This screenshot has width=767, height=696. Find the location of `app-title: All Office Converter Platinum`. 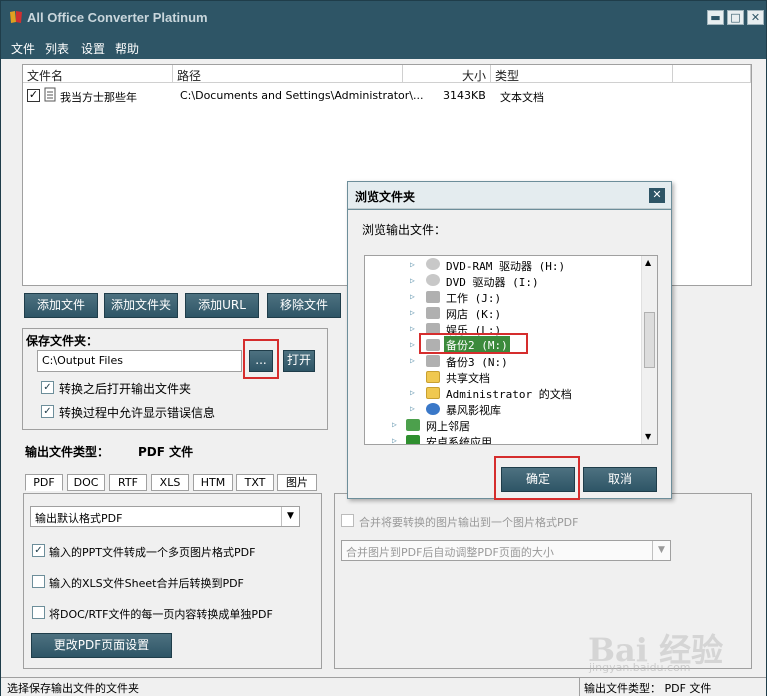

app-title: All Office Converter Platinum is located at coordinates (117, 17).